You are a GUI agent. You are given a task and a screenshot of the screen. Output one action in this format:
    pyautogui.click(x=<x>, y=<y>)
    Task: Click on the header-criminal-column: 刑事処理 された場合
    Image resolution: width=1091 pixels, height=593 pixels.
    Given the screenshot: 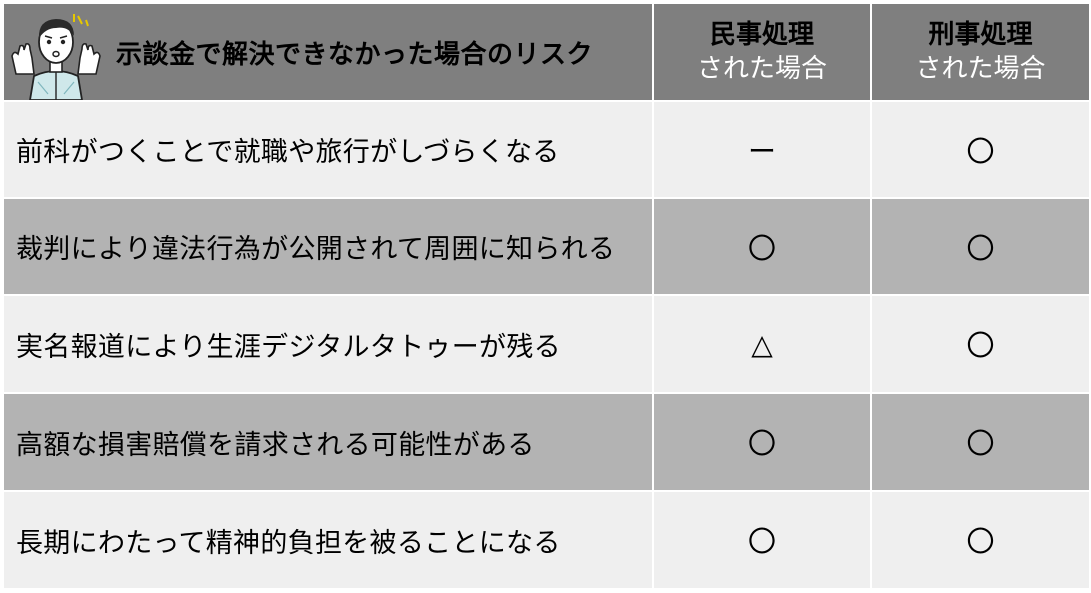 What is the action you would take?
    pyautogui.click(x=980, y=53)
    